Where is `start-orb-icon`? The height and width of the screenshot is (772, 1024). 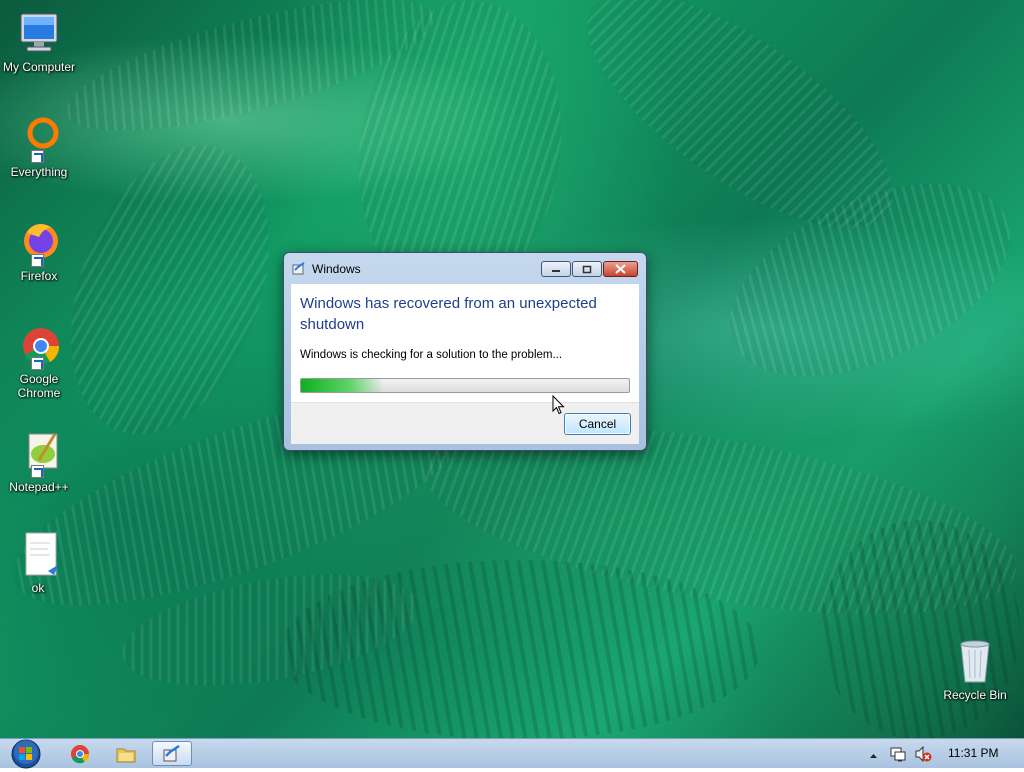 start-orb-icon is located at coordinates (26, 754).